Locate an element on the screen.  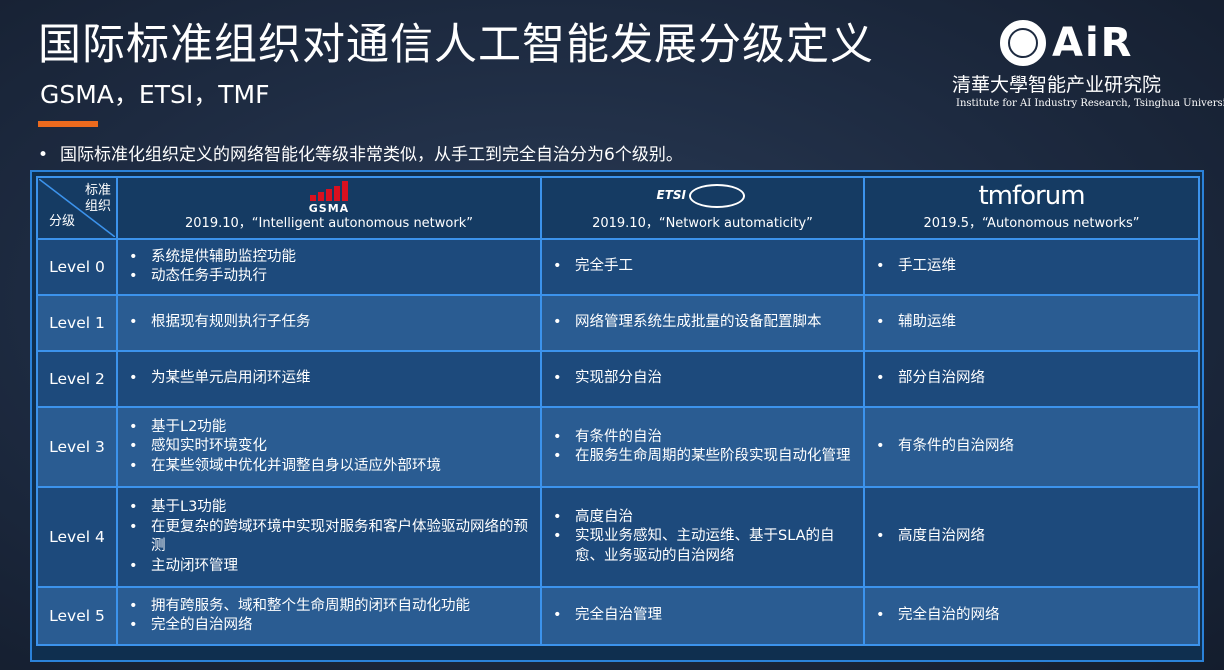
etsi-reference: 2019.10，“Network automaticity” is located at coordinates (702, 223).